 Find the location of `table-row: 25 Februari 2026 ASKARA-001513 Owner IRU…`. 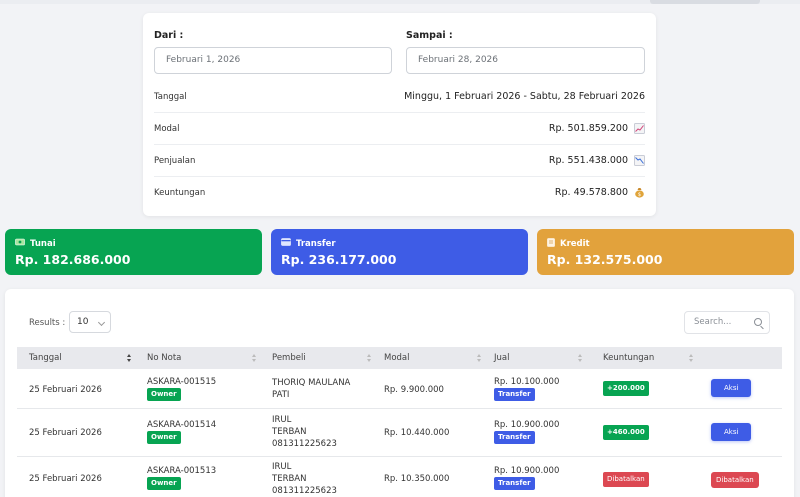

table-row: 25 Februari 2026 ASKARA-001513 Owner IRU… is located at coordinates (399, 477).